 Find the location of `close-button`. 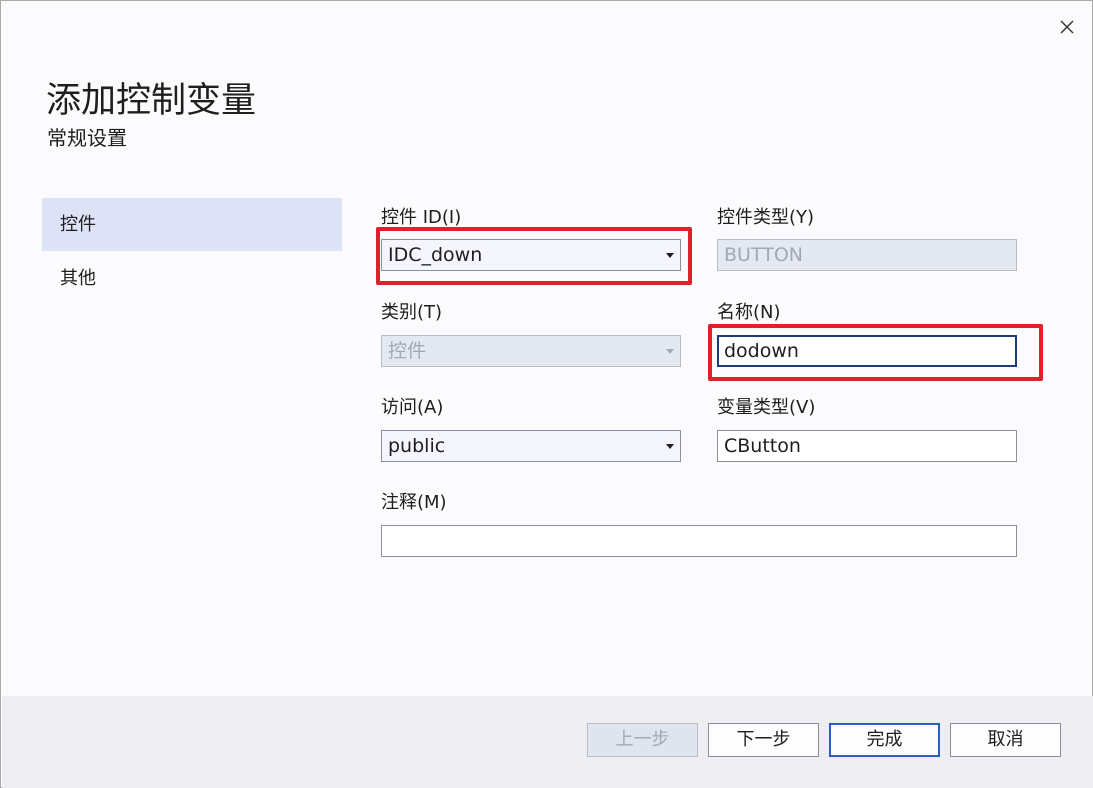

close-button is located at coordinates (1067, 27).